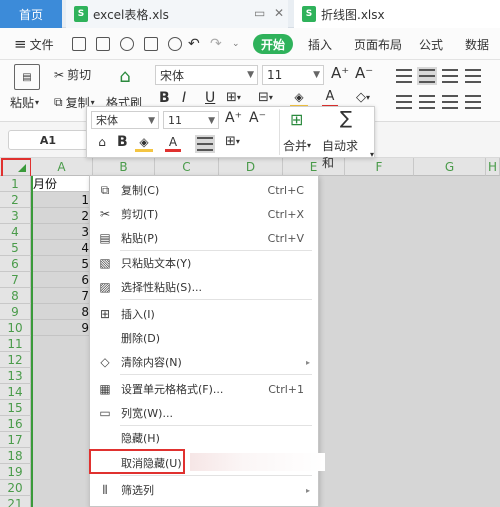 This screenshot has height=507, width=500. What do you see at coordinates (210, 98) in the screenshot?
I see `underline-button: U` at bounding box center [210, 98].